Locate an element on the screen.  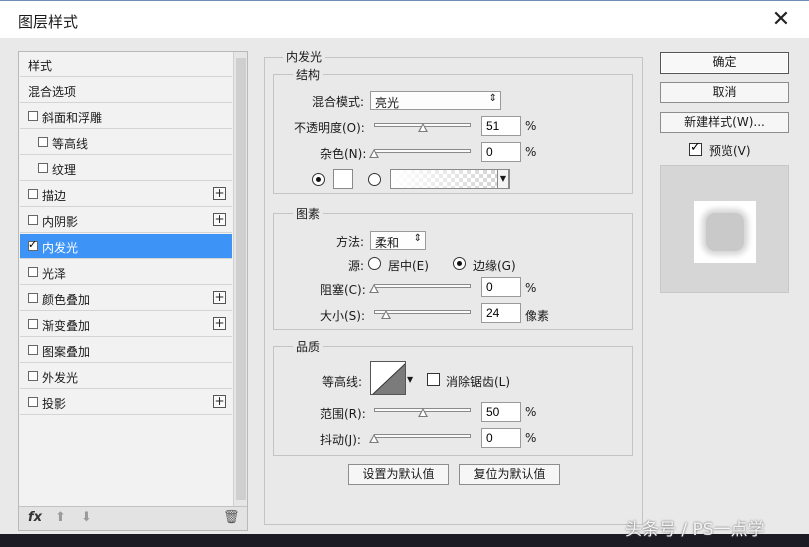
antialias-label: 消除锯齿(L) is located at coordinates (478, 382).